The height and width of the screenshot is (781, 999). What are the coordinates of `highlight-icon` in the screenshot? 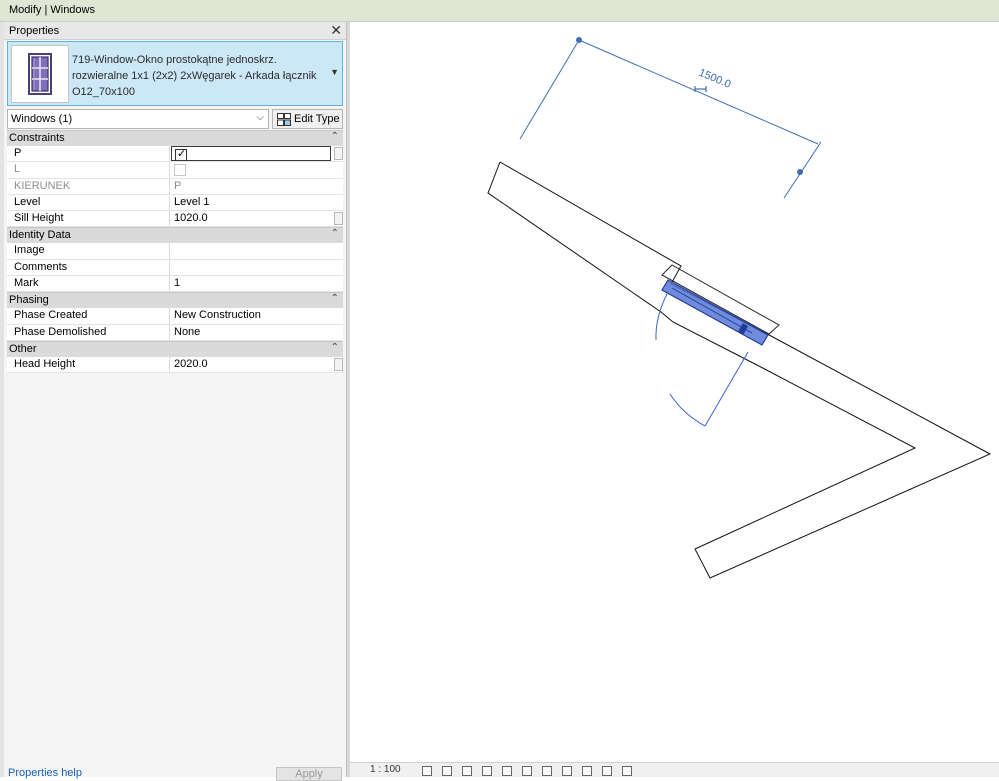 It's located at (627, 771).